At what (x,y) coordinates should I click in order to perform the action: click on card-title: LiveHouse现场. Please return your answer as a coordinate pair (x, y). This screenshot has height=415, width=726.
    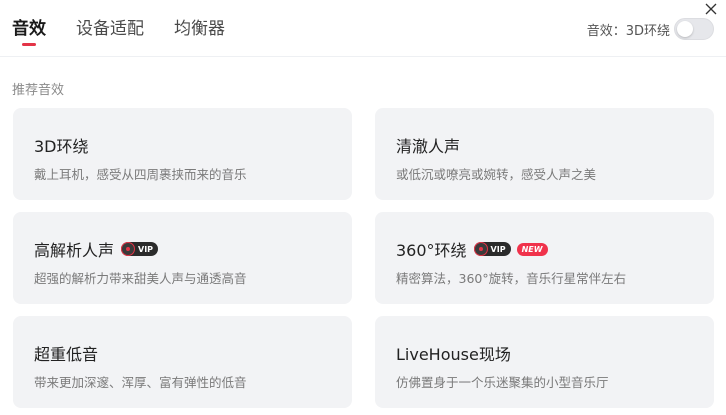
    Looking at the image, I should click on (453, 354).